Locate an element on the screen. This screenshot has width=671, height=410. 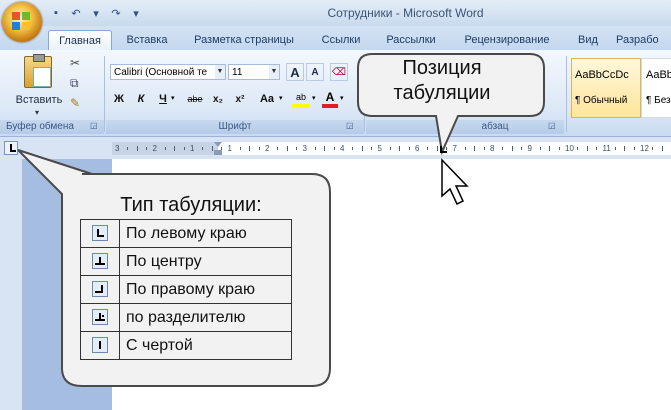
tab-references: Ссылки is located at coordinates (341, 40).